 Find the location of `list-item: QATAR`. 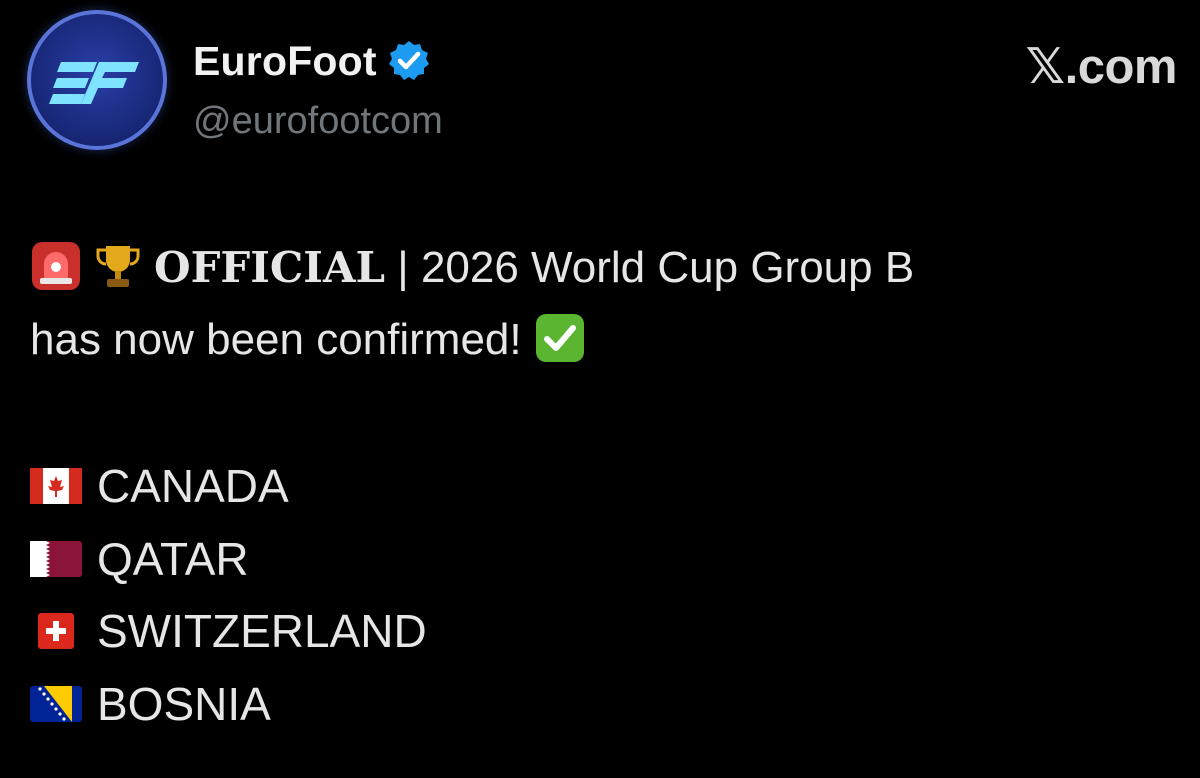

list-item: QATAR is located at coordinates (228, 559).